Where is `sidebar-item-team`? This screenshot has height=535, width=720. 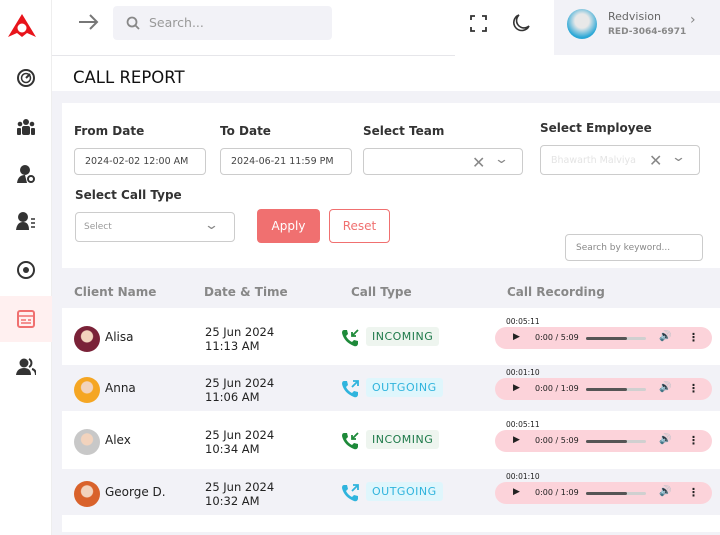 sidebar-item-team is located at coordinates (26, 127).